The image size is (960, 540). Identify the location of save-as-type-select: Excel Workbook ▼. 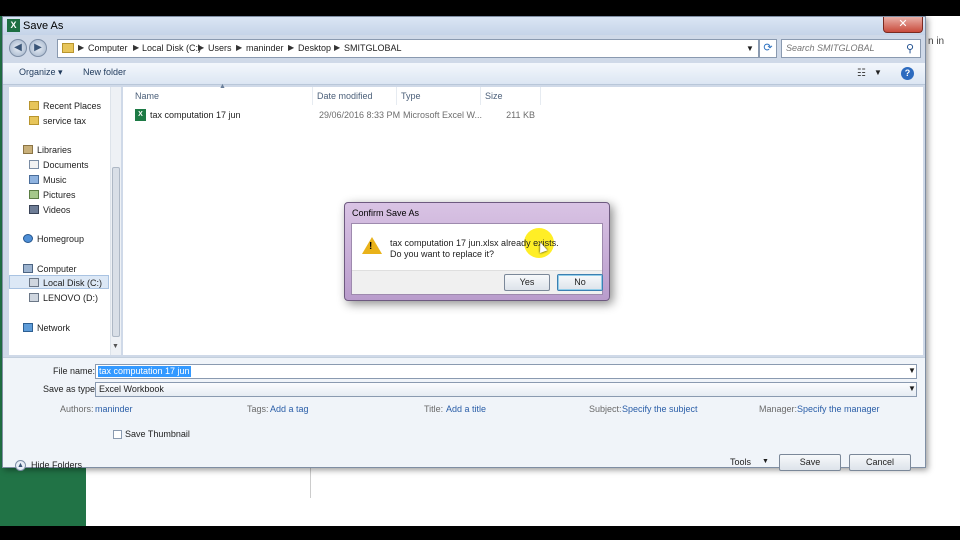
(506, 389).